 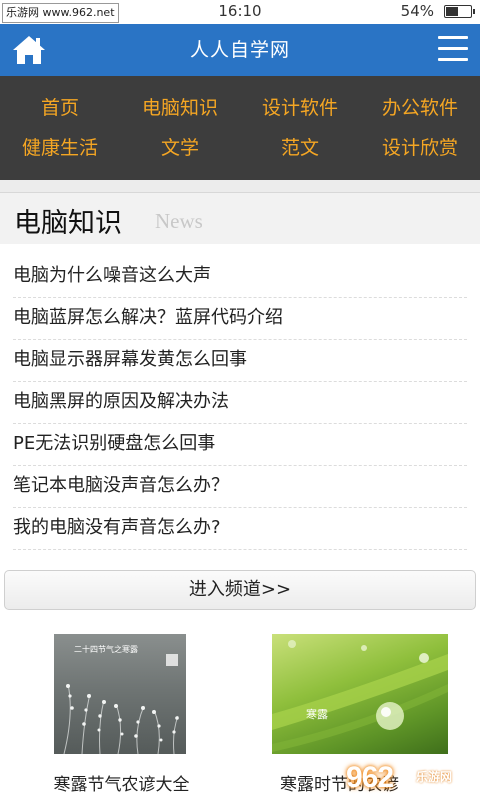 What do you see at coordinates (420, 108) in the screenshot?
I see `nav-item-office-software: 办公软件` at bounding box center [420, 108].